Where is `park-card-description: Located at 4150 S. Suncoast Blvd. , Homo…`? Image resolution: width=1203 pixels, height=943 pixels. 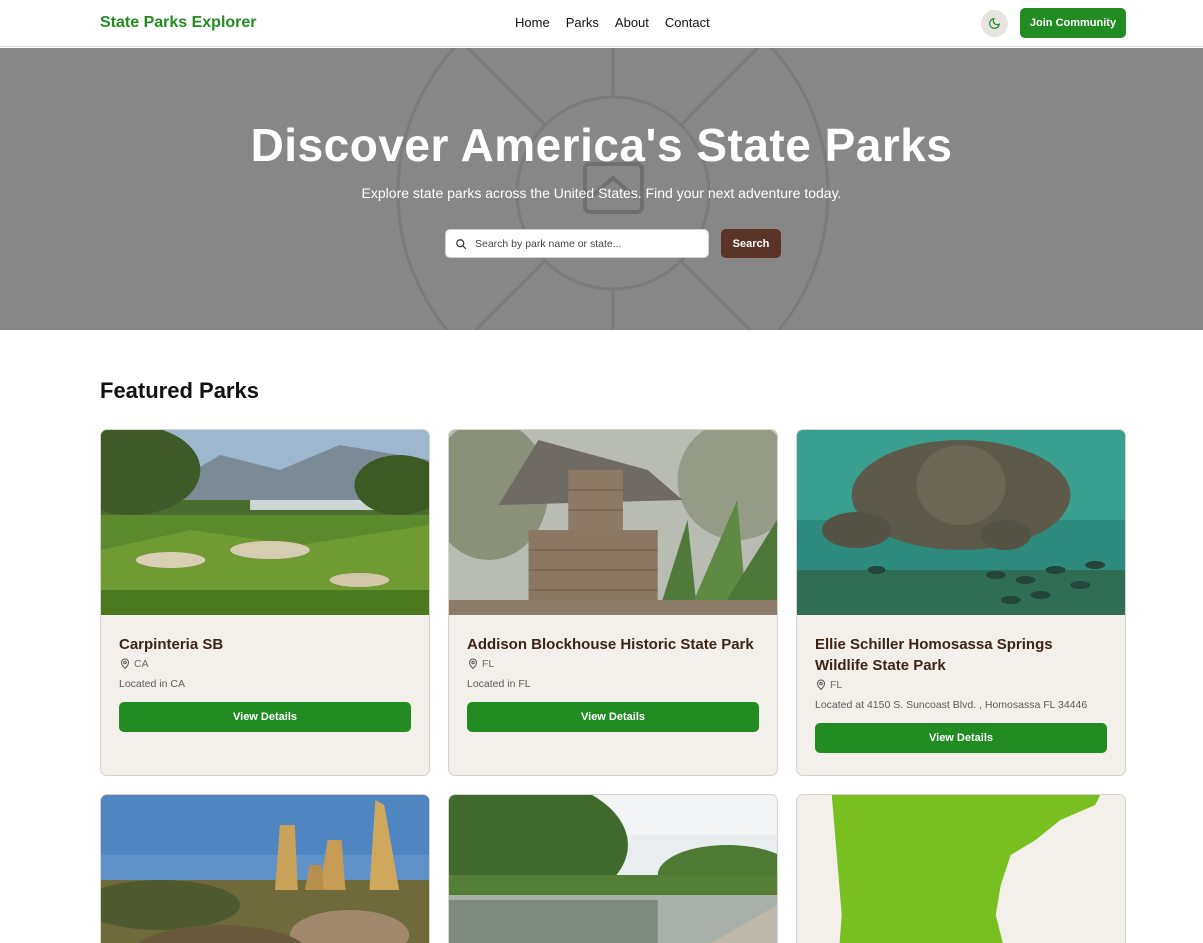
park-card-description: Located at 4150 S. Suncoast Blvd. , Homo… is located at coordinates (951, 705).